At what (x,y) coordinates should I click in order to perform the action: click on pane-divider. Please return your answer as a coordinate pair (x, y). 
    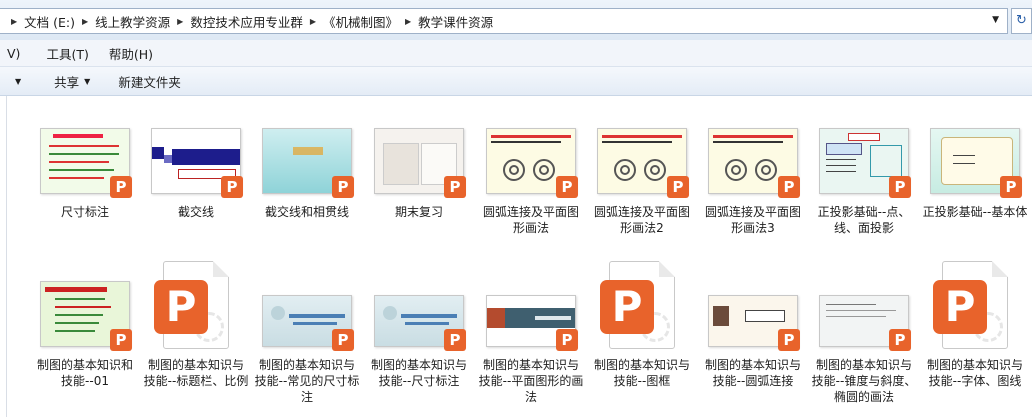
    Looking at the image, I should click on (6, 256).